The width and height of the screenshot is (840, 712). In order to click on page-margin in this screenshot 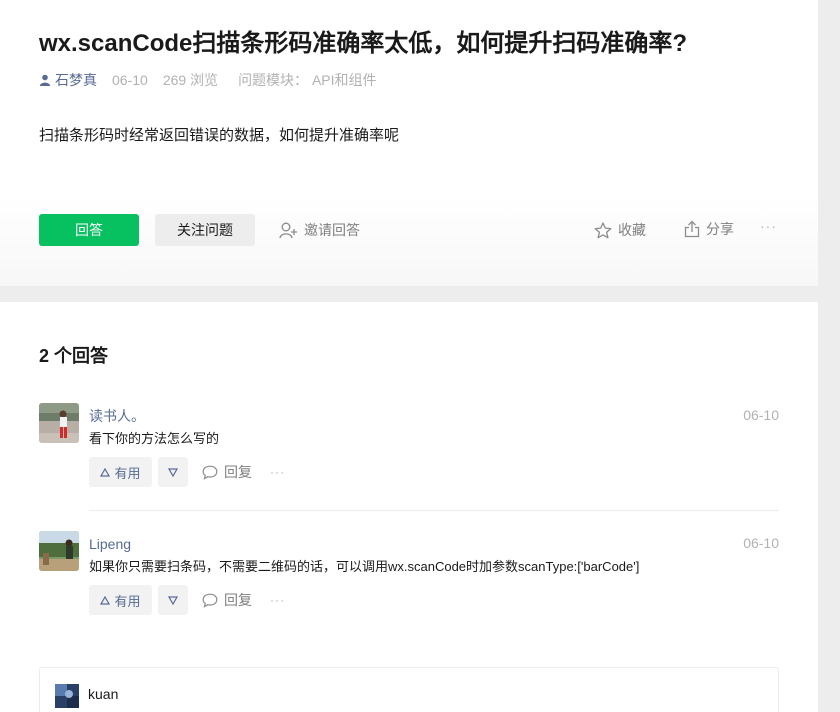, I will do `click(829, 356)`.